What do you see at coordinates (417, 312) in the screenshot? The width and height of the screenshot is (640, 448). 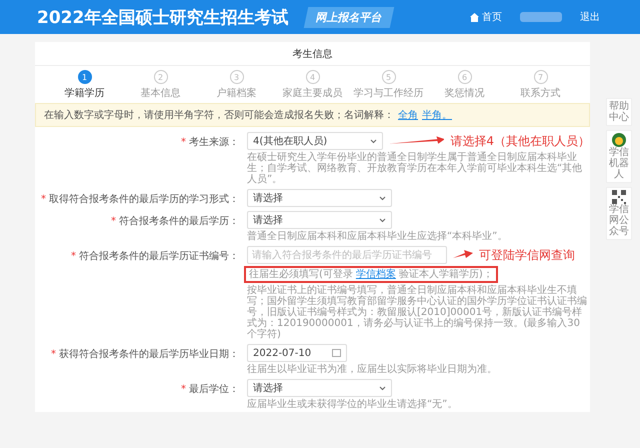 I see `hint-text: 按毕业证书上的证书编号填写，普通全日制应届本科和应届本科毕业生不填写；国外留学生须填写教育部留学服务中心认证的国外学历学位证书认证书编号，旧版认证书编号样式为：教留服认[2010]00001号，新版认证书编号样式为：120190000001，请务必与认证书上的编号保持一致。(最多输入30个字符)` at bounding box center [417, 312].